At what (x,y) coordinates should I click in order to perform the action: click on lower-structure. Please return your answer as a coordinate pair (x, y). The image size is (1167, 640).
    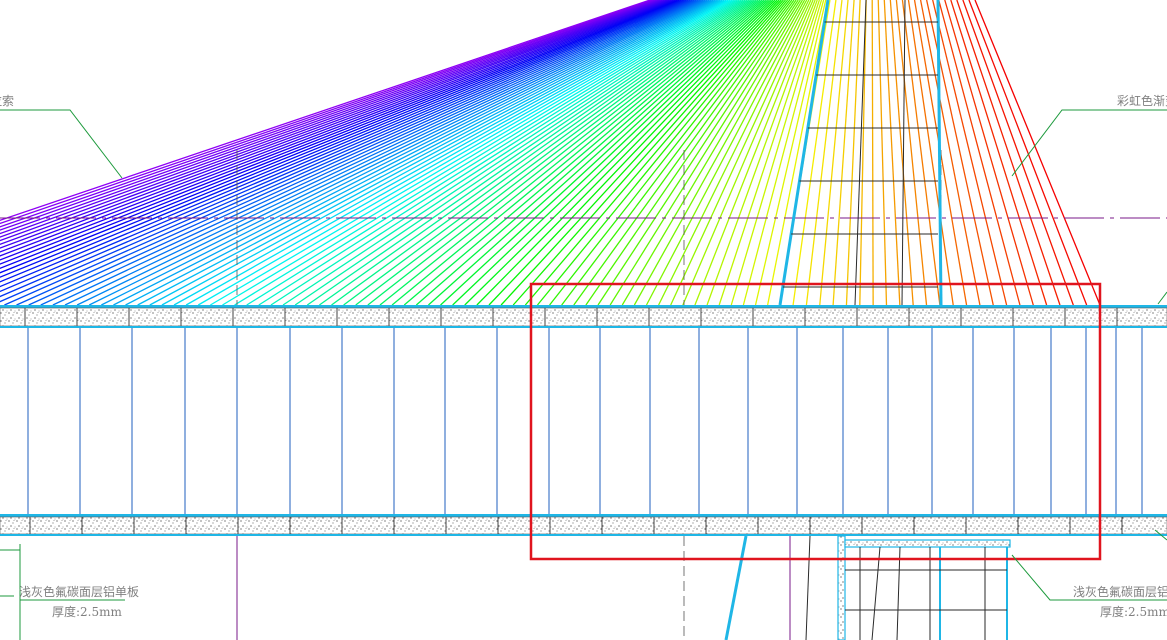
    Looking at the image, I should click on (505, 587).